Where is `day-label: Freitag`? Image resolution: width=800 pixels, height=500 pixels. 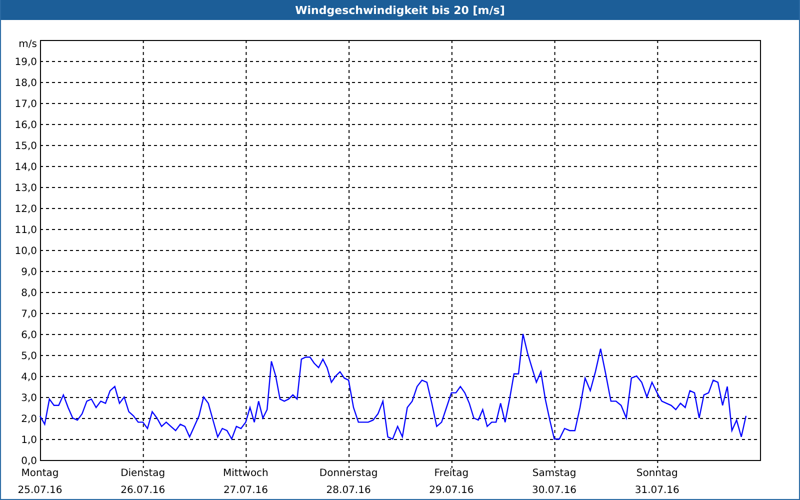
day-label: Freitag is located at coordinates (451, 473).